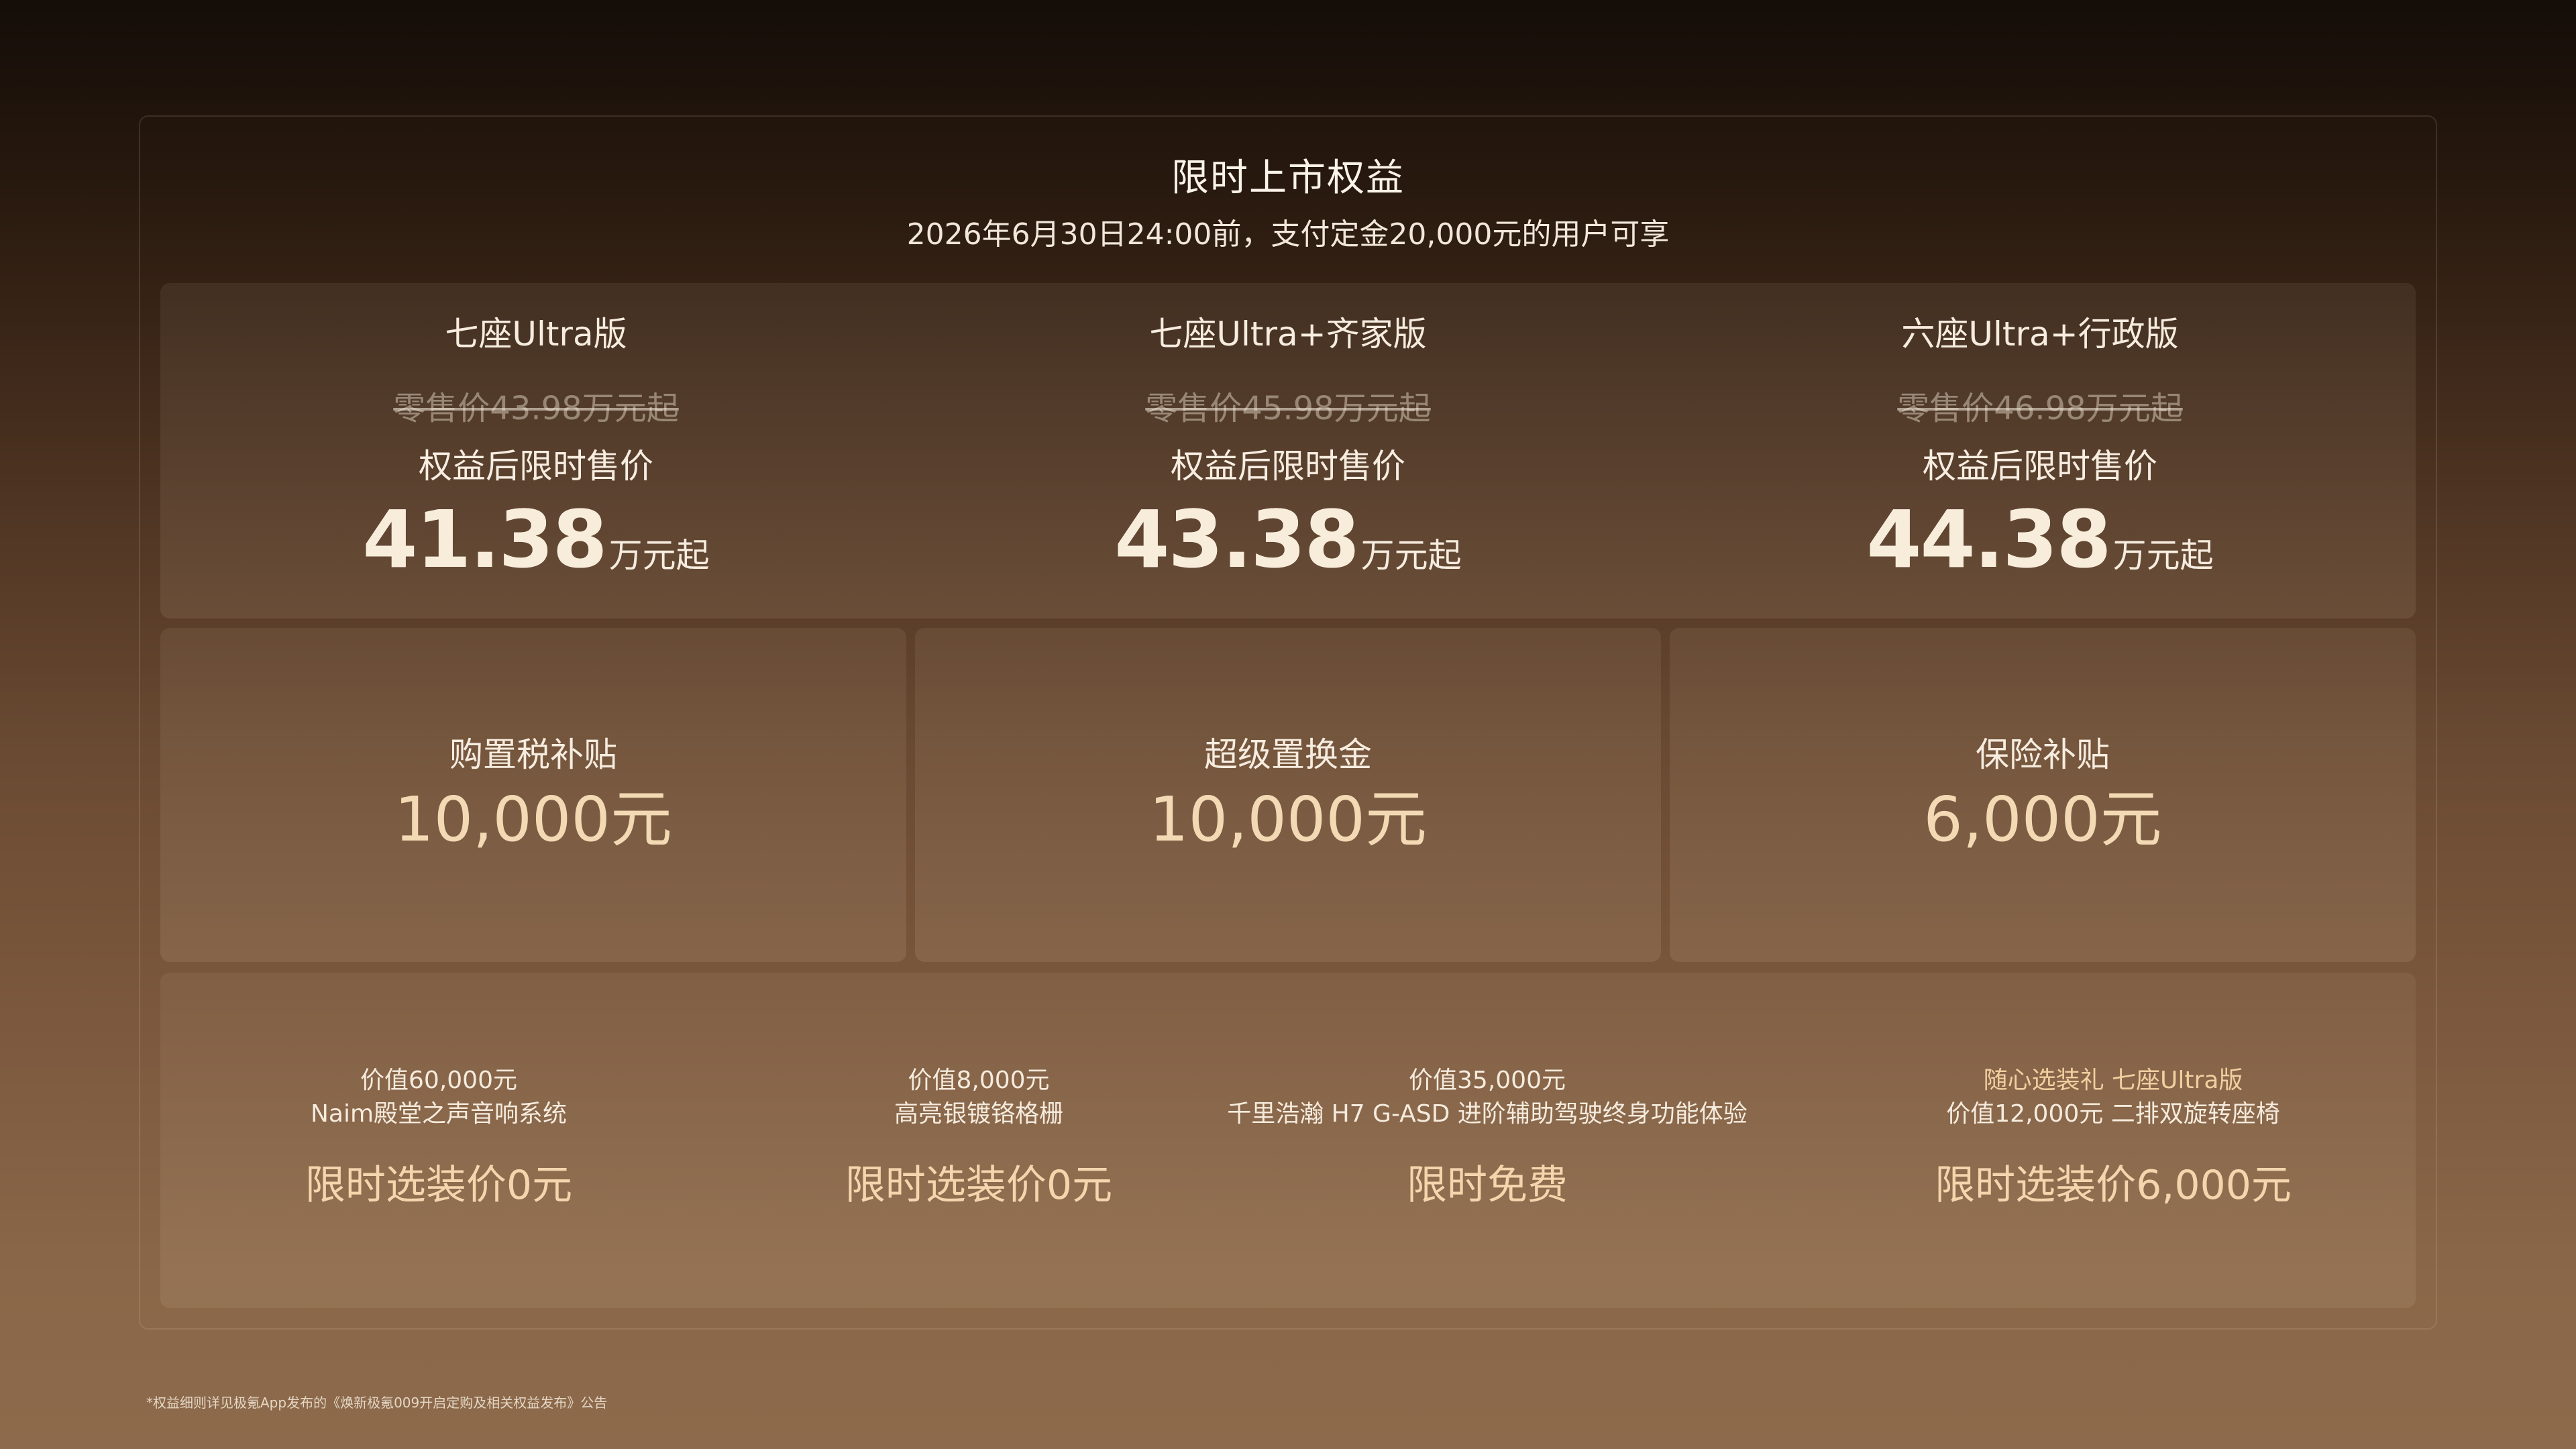  I want to click on option-name: Naim殿堂之声音响系统, so click(439, 1114).